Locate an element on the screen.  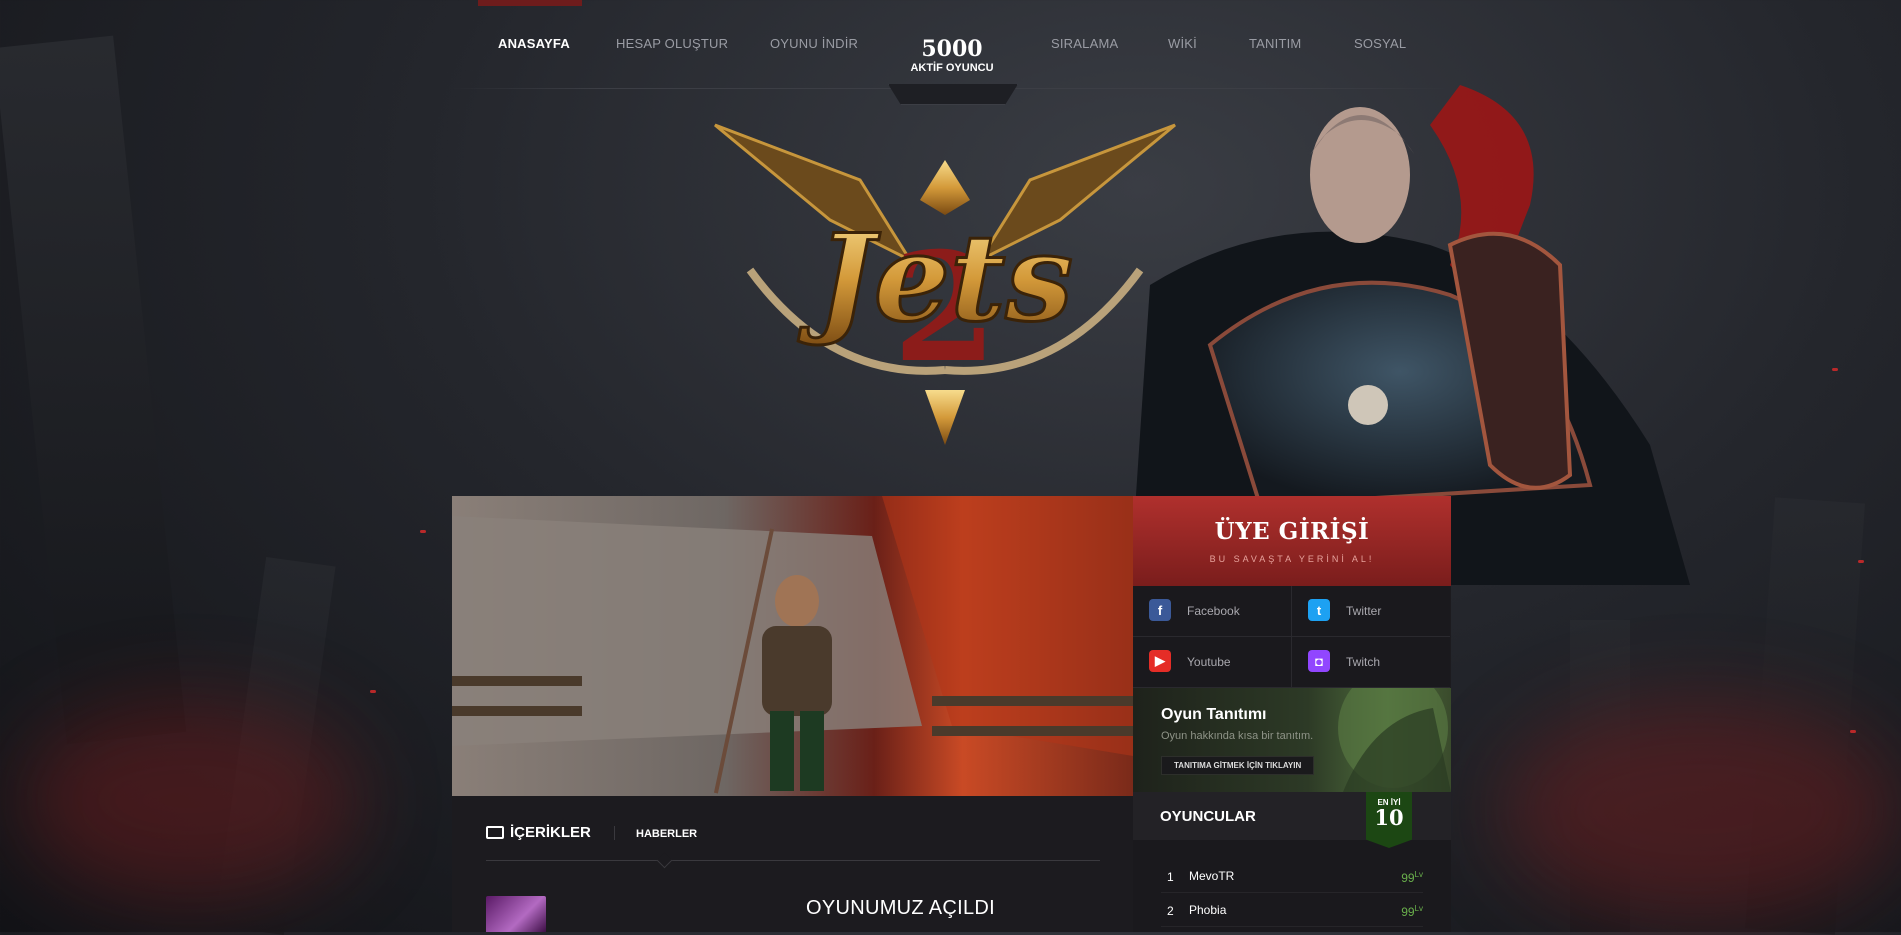
banner-fire is located at coordinates (1007, 626).